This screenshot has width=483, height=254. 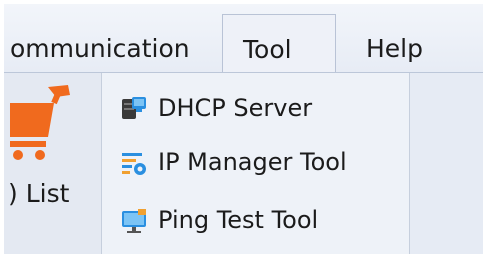 I want to click on menu-item-dhcp-server: DHCP Server, so click(x=261, y=109).